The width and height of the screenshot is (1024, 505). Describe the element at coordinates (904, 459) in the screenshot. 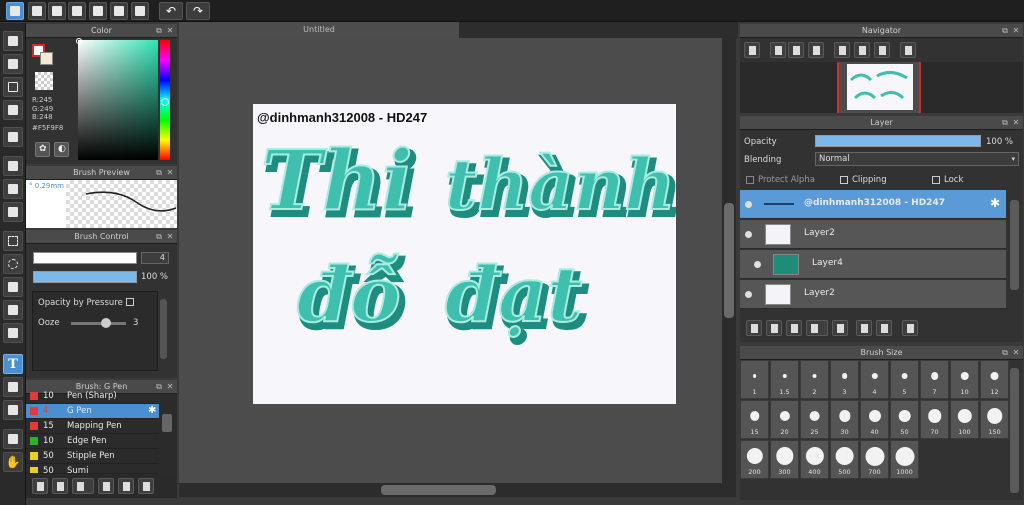

I see `brush-size-preset: 1000` at that location.